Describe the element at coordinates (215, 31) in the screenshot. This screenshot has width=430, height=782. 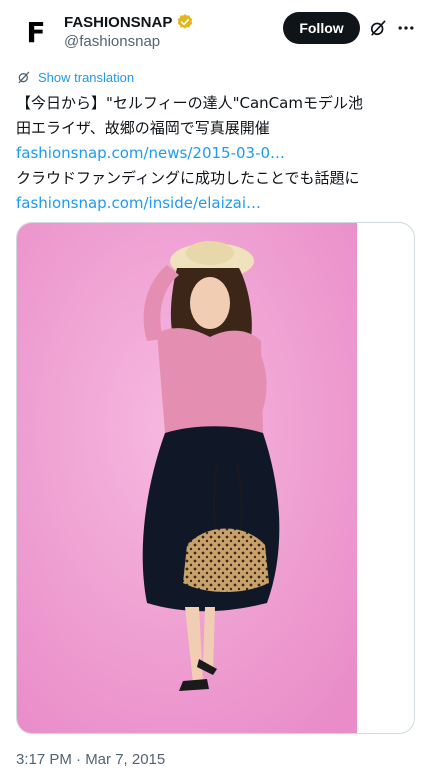
I see `tweet-header: F FASHIONSNAP @fashionsnap Follow` at that location.